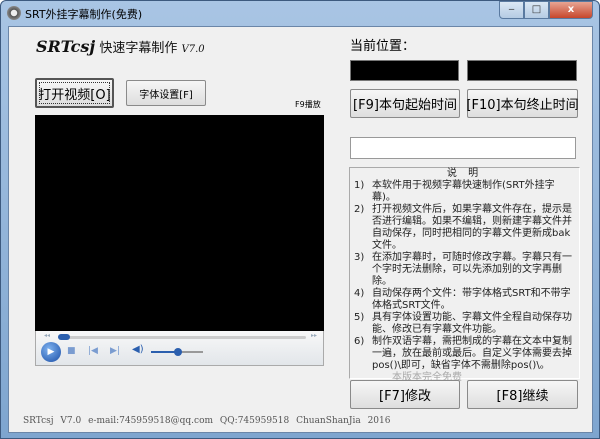 This screenshot has height=439, width=600. I want to click on play-icon: ▶, so click(51, 352).